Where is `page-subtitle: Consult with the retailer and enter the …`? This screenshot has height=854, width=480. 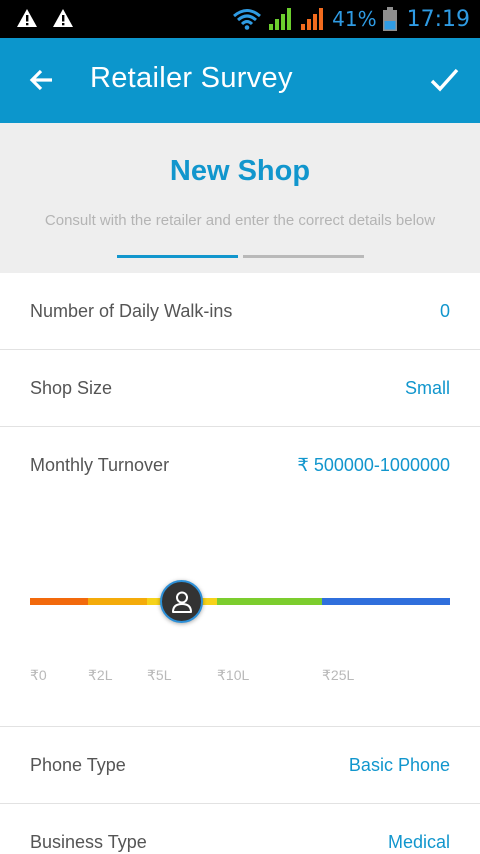 page-subtitle: Consult with the retailer and enter the … is located at coordinates (240, 220).